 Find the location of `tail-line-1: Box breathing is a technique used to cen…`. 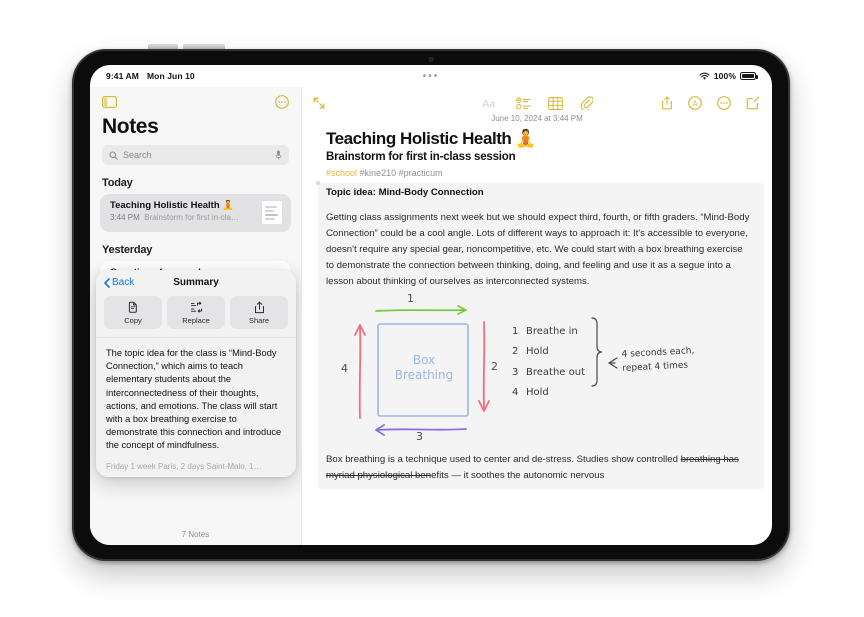

tail-line-1: Box breathing is a technique used to cen… is located at coordinates (502, 459).